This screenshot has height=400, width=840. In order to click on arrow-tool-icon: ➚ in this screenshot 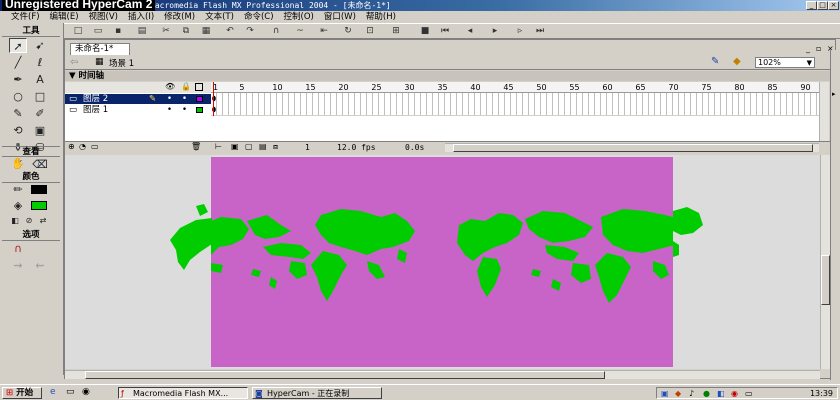, I will do `click(18, 45)`.